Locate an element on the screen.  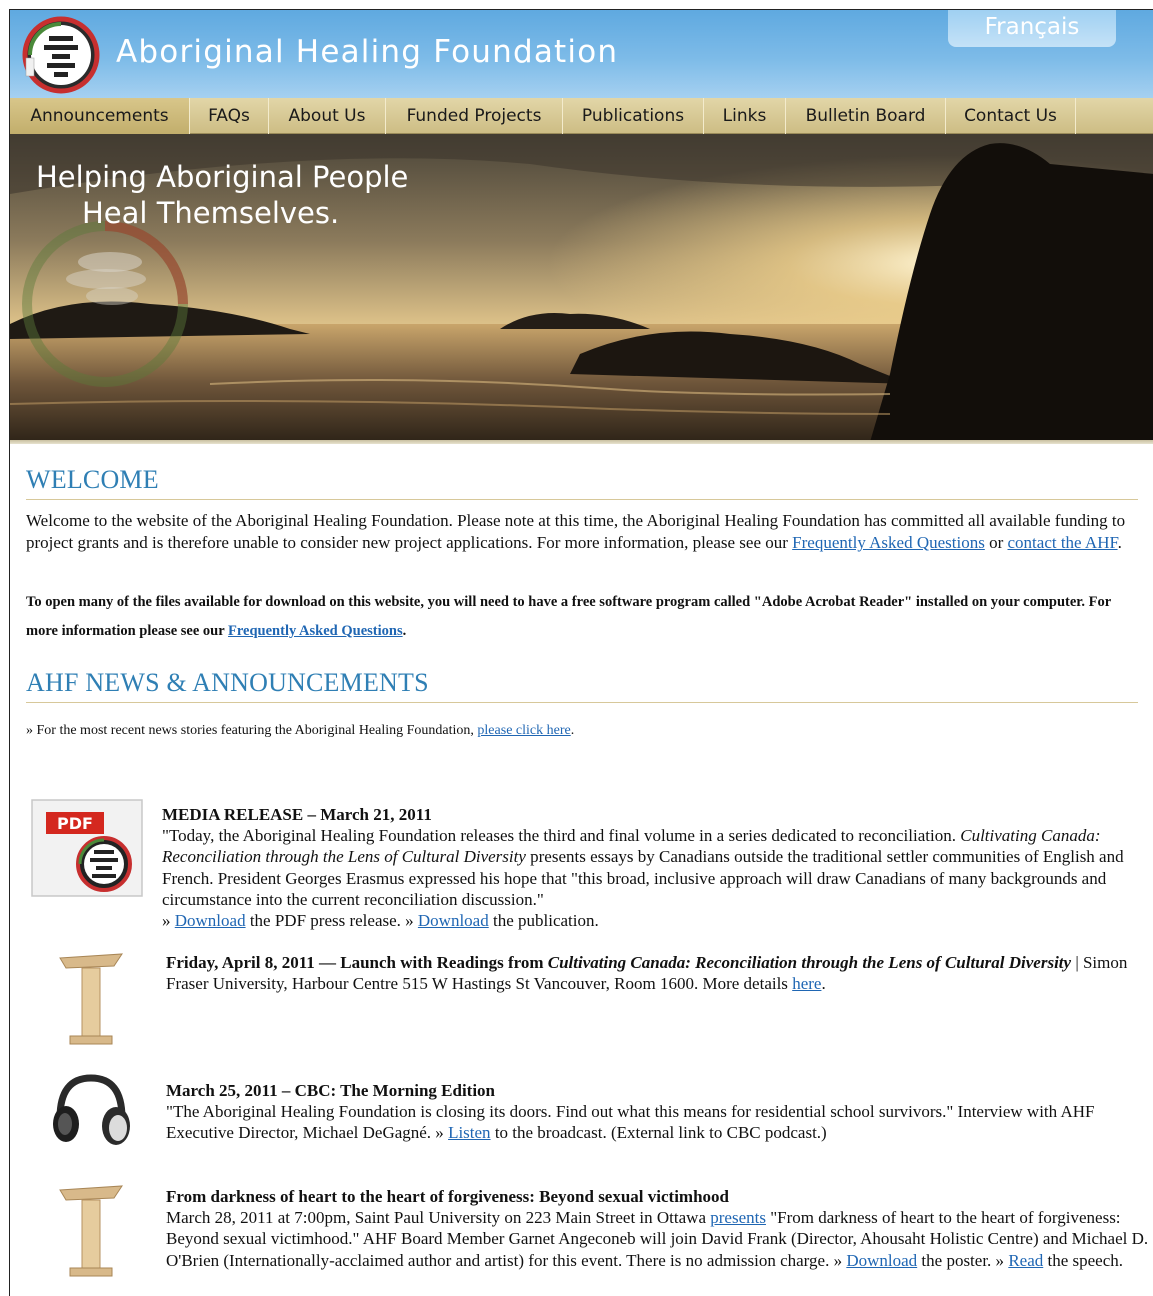
news-text: the publication. is located at coordinates (543, 921).